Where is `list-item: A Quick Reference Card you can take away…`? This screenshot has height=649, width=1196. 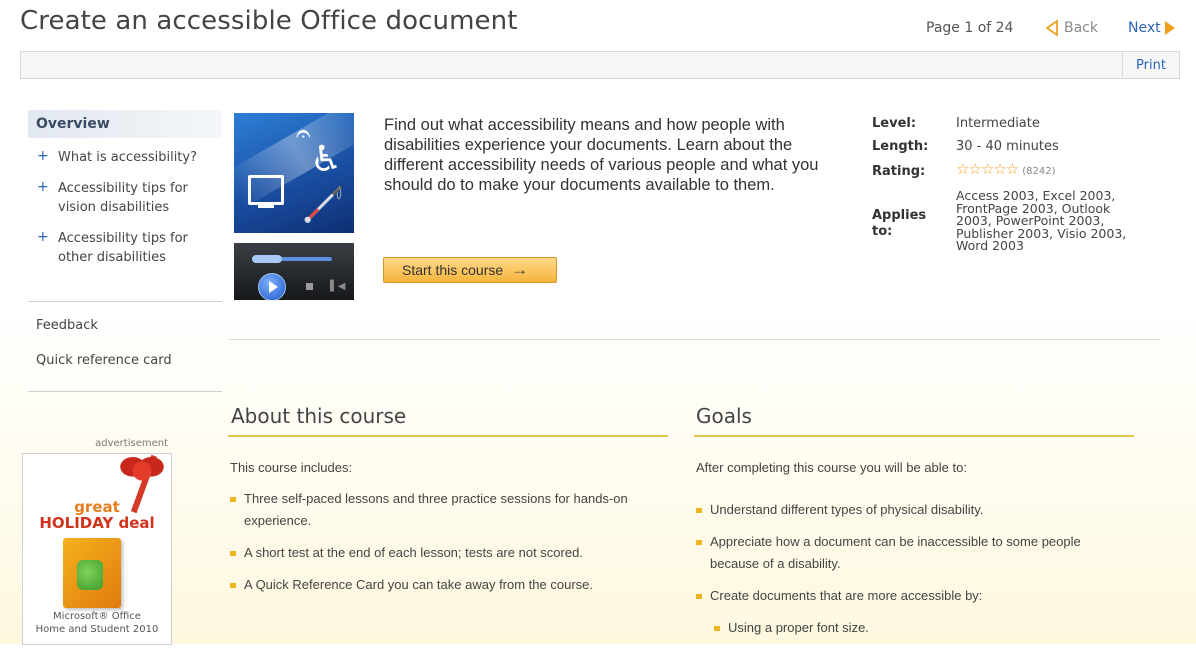 list-item: A Quick Reference Card you can take away… is located at coordinates (448, 585).